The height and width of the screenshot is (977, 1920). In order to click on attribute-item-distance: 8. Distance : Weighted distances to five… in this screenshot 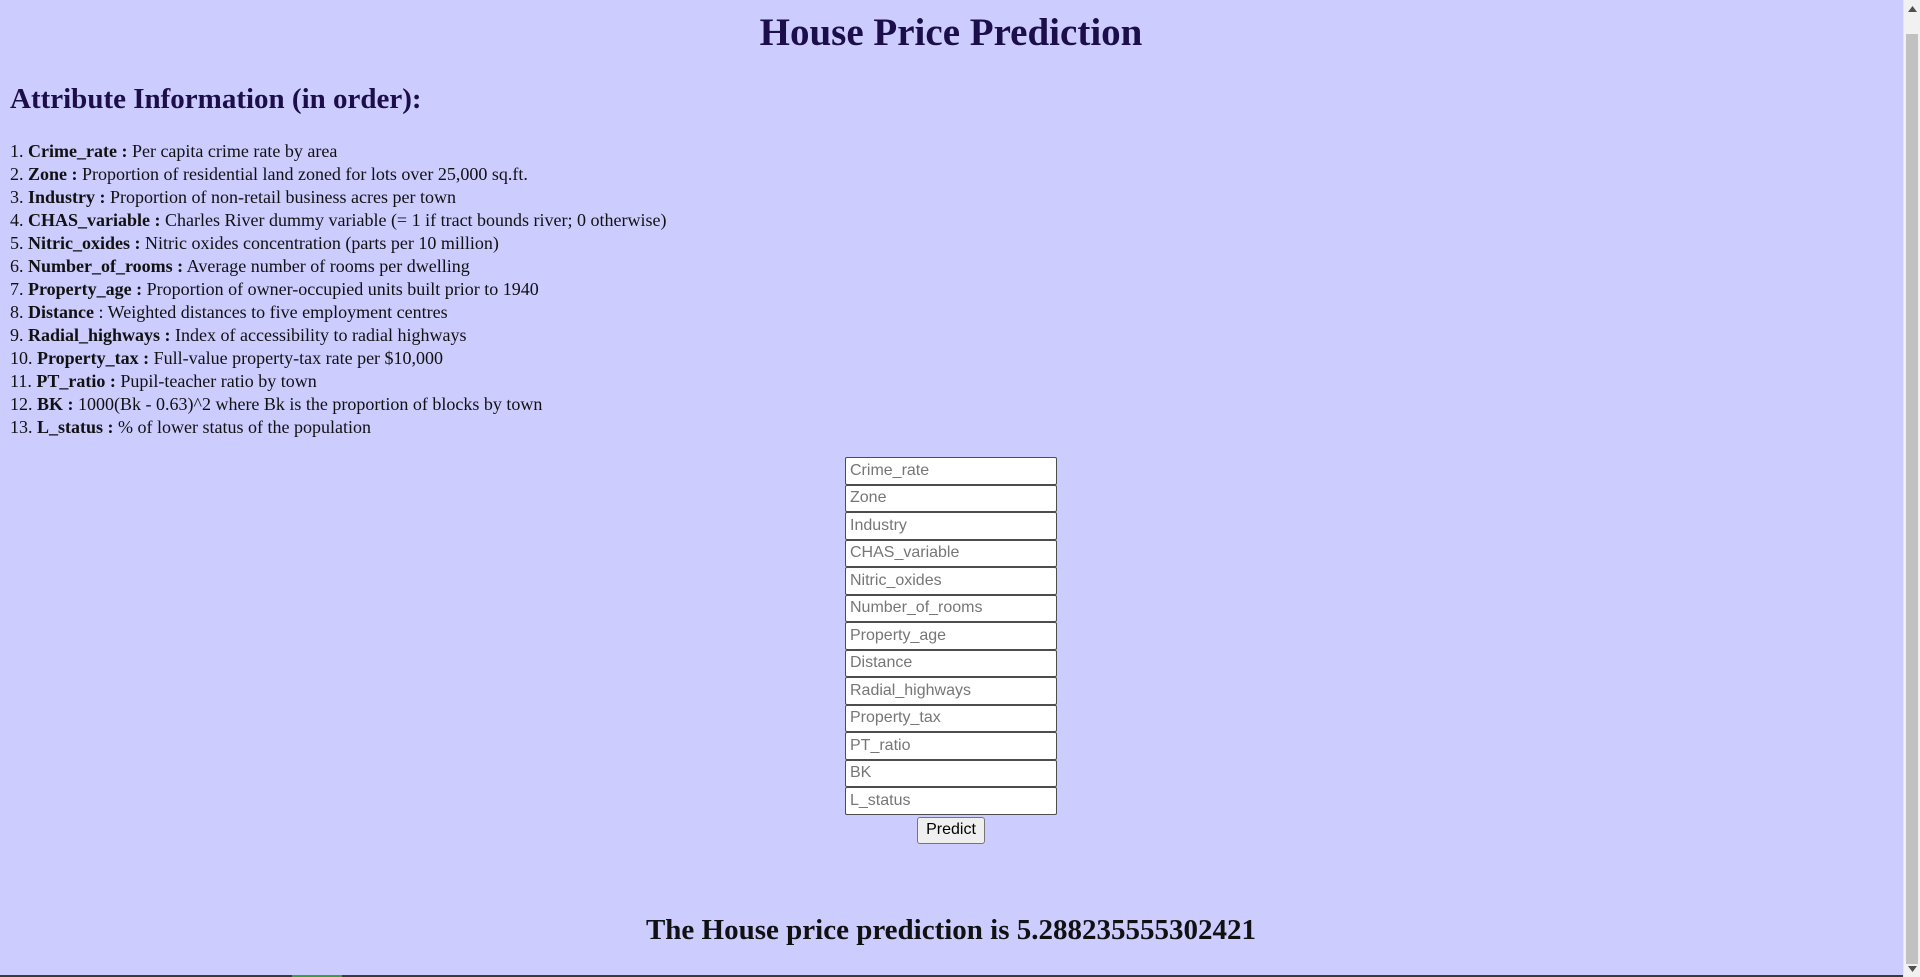, I will do `click(951, 312)`.